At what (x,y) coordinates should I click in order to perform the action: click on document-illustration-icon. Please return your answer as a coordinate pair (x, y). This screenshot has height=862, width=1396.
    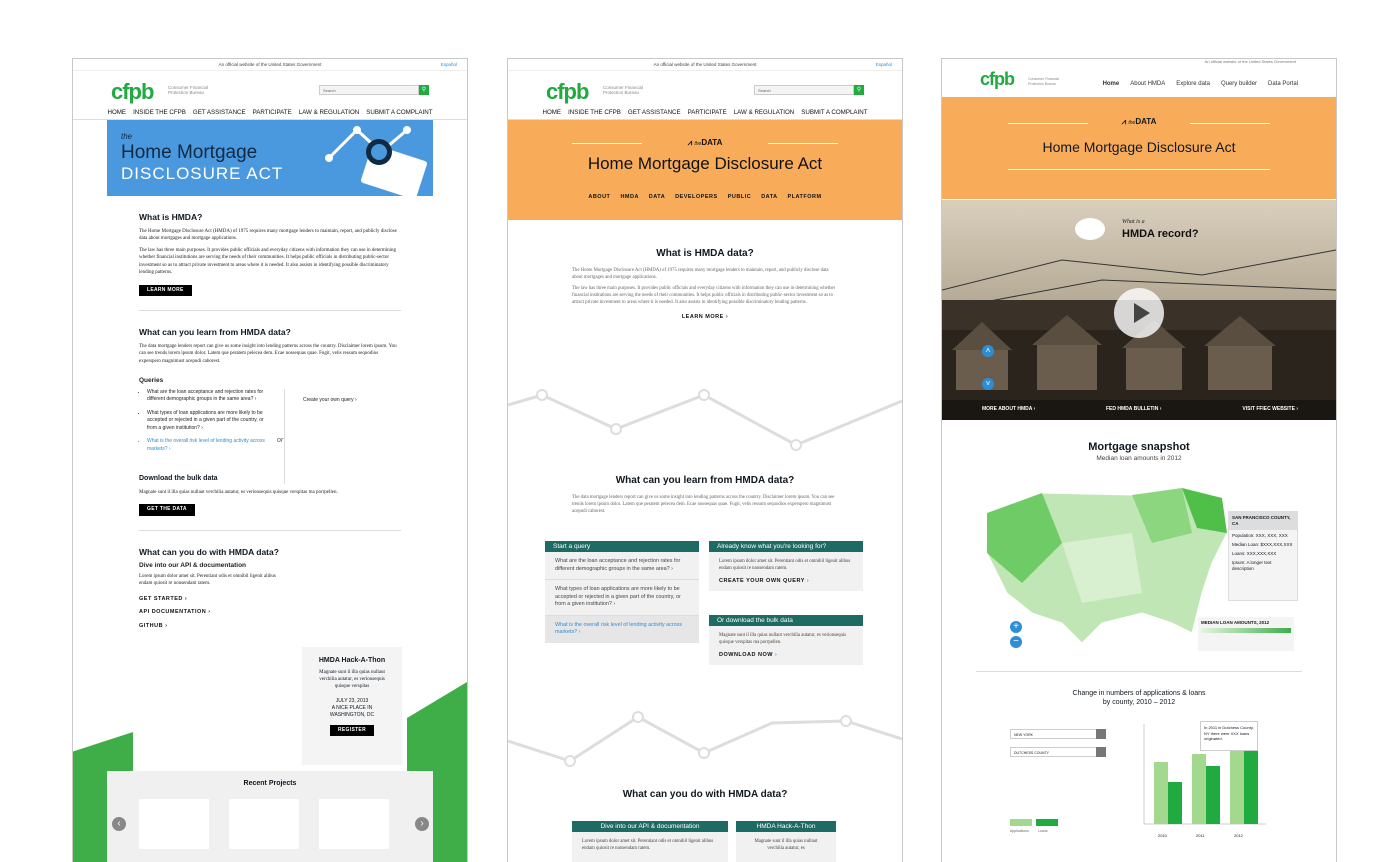
    Looking at the image, I should click on (376, 161).